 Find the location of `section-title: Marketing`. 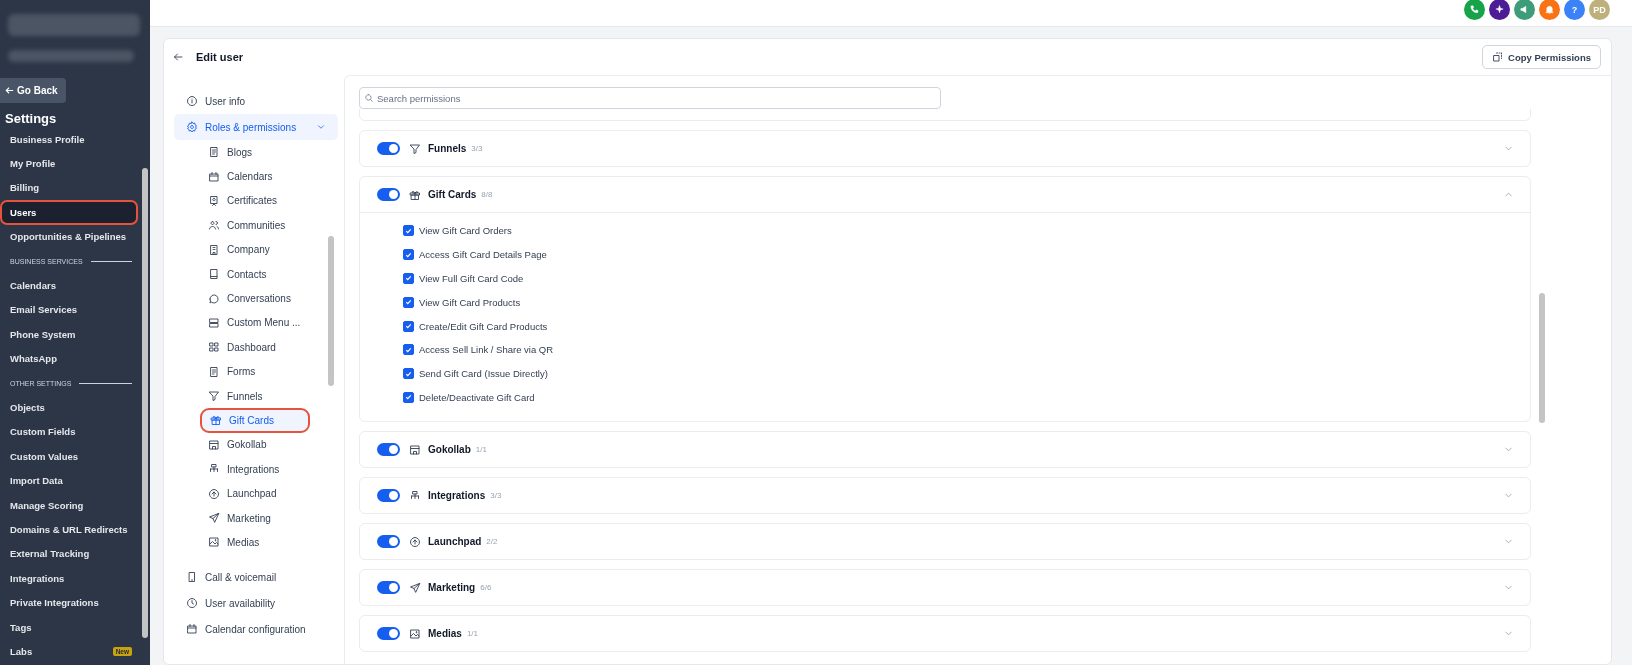

section-title: Marketing is located at coordinates (452, 588).